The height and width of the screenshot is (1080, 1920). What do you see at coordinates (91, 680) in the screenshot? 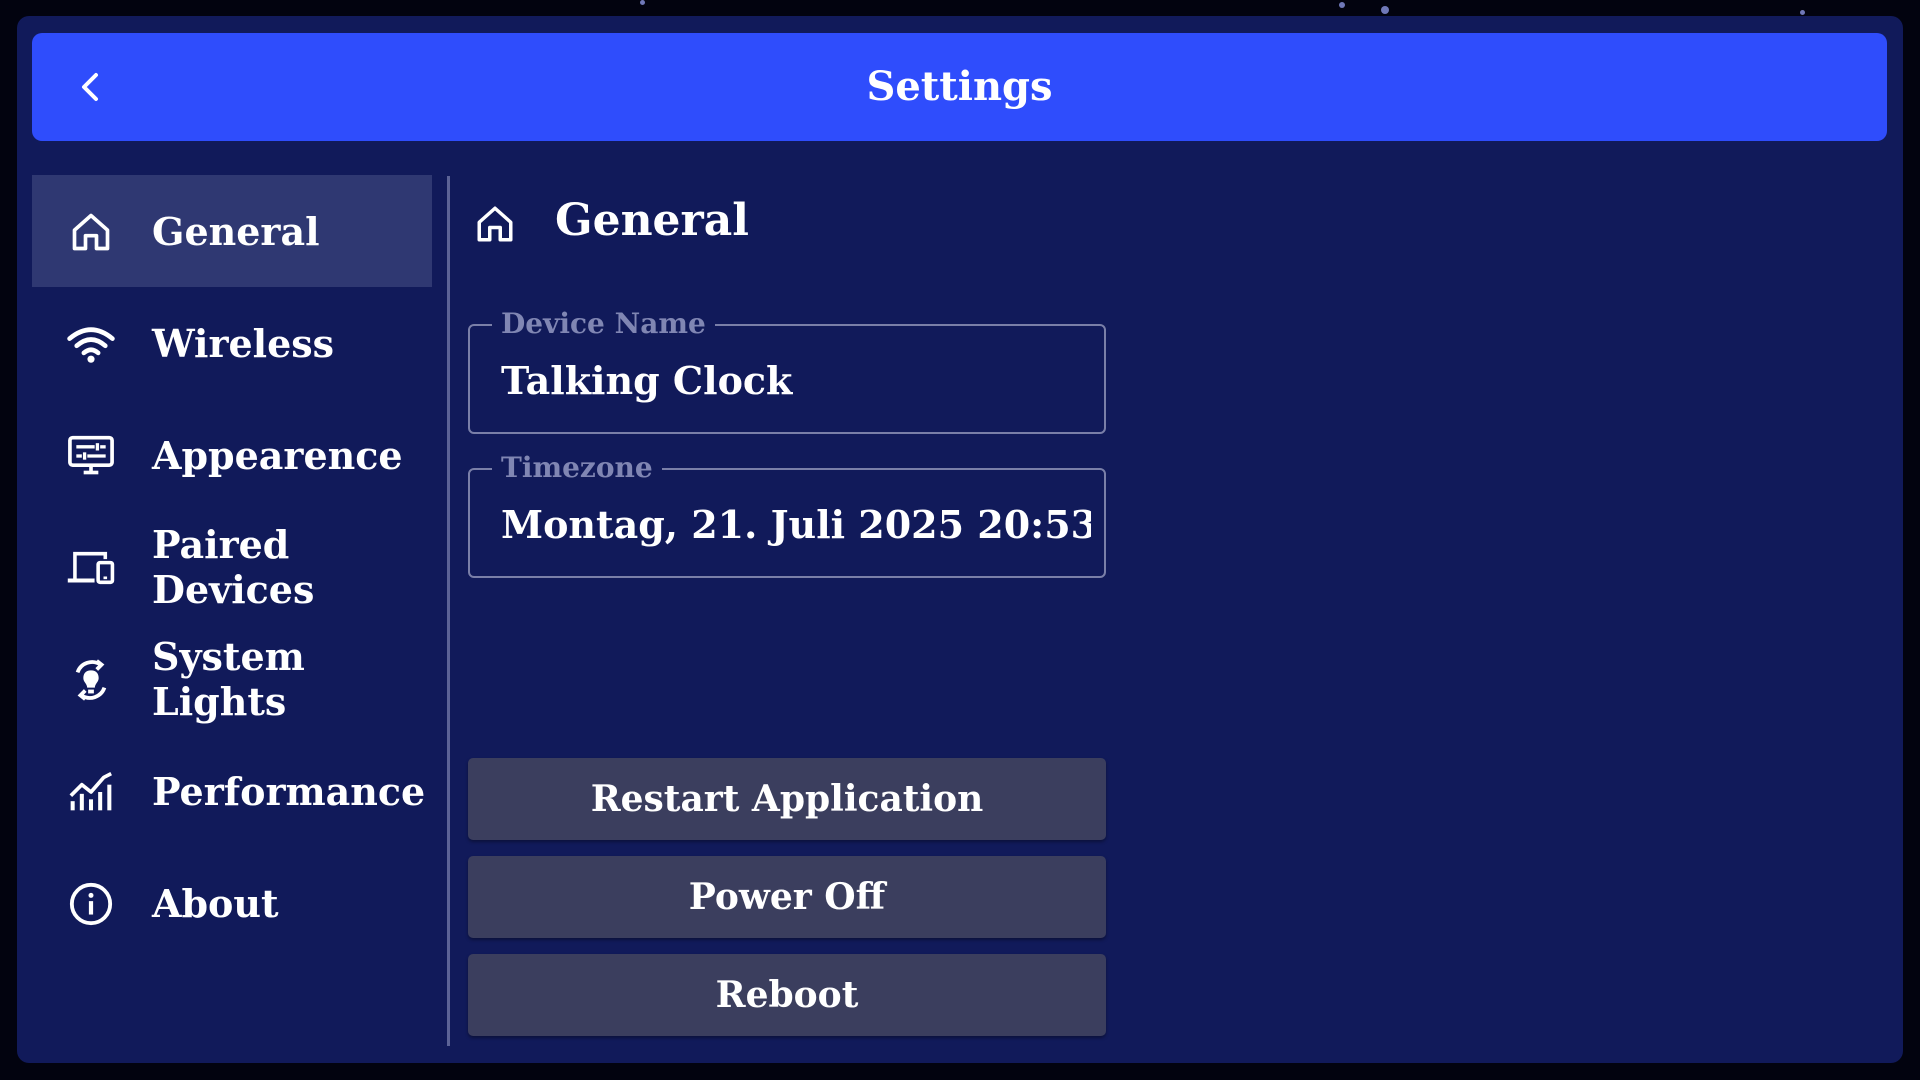
I see `light-sync-icon` at bounding box center [91, 680].